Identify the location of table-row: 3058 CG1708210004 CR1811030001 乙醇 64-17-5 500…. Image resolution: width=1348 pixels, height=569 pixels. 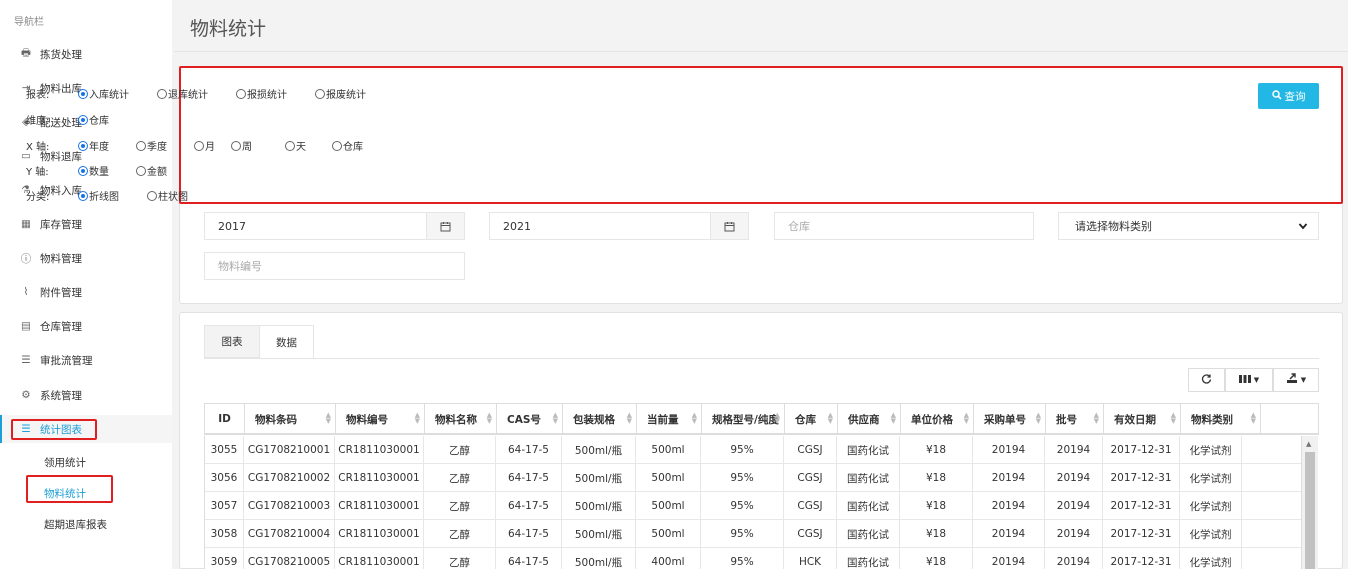
(752, 534).